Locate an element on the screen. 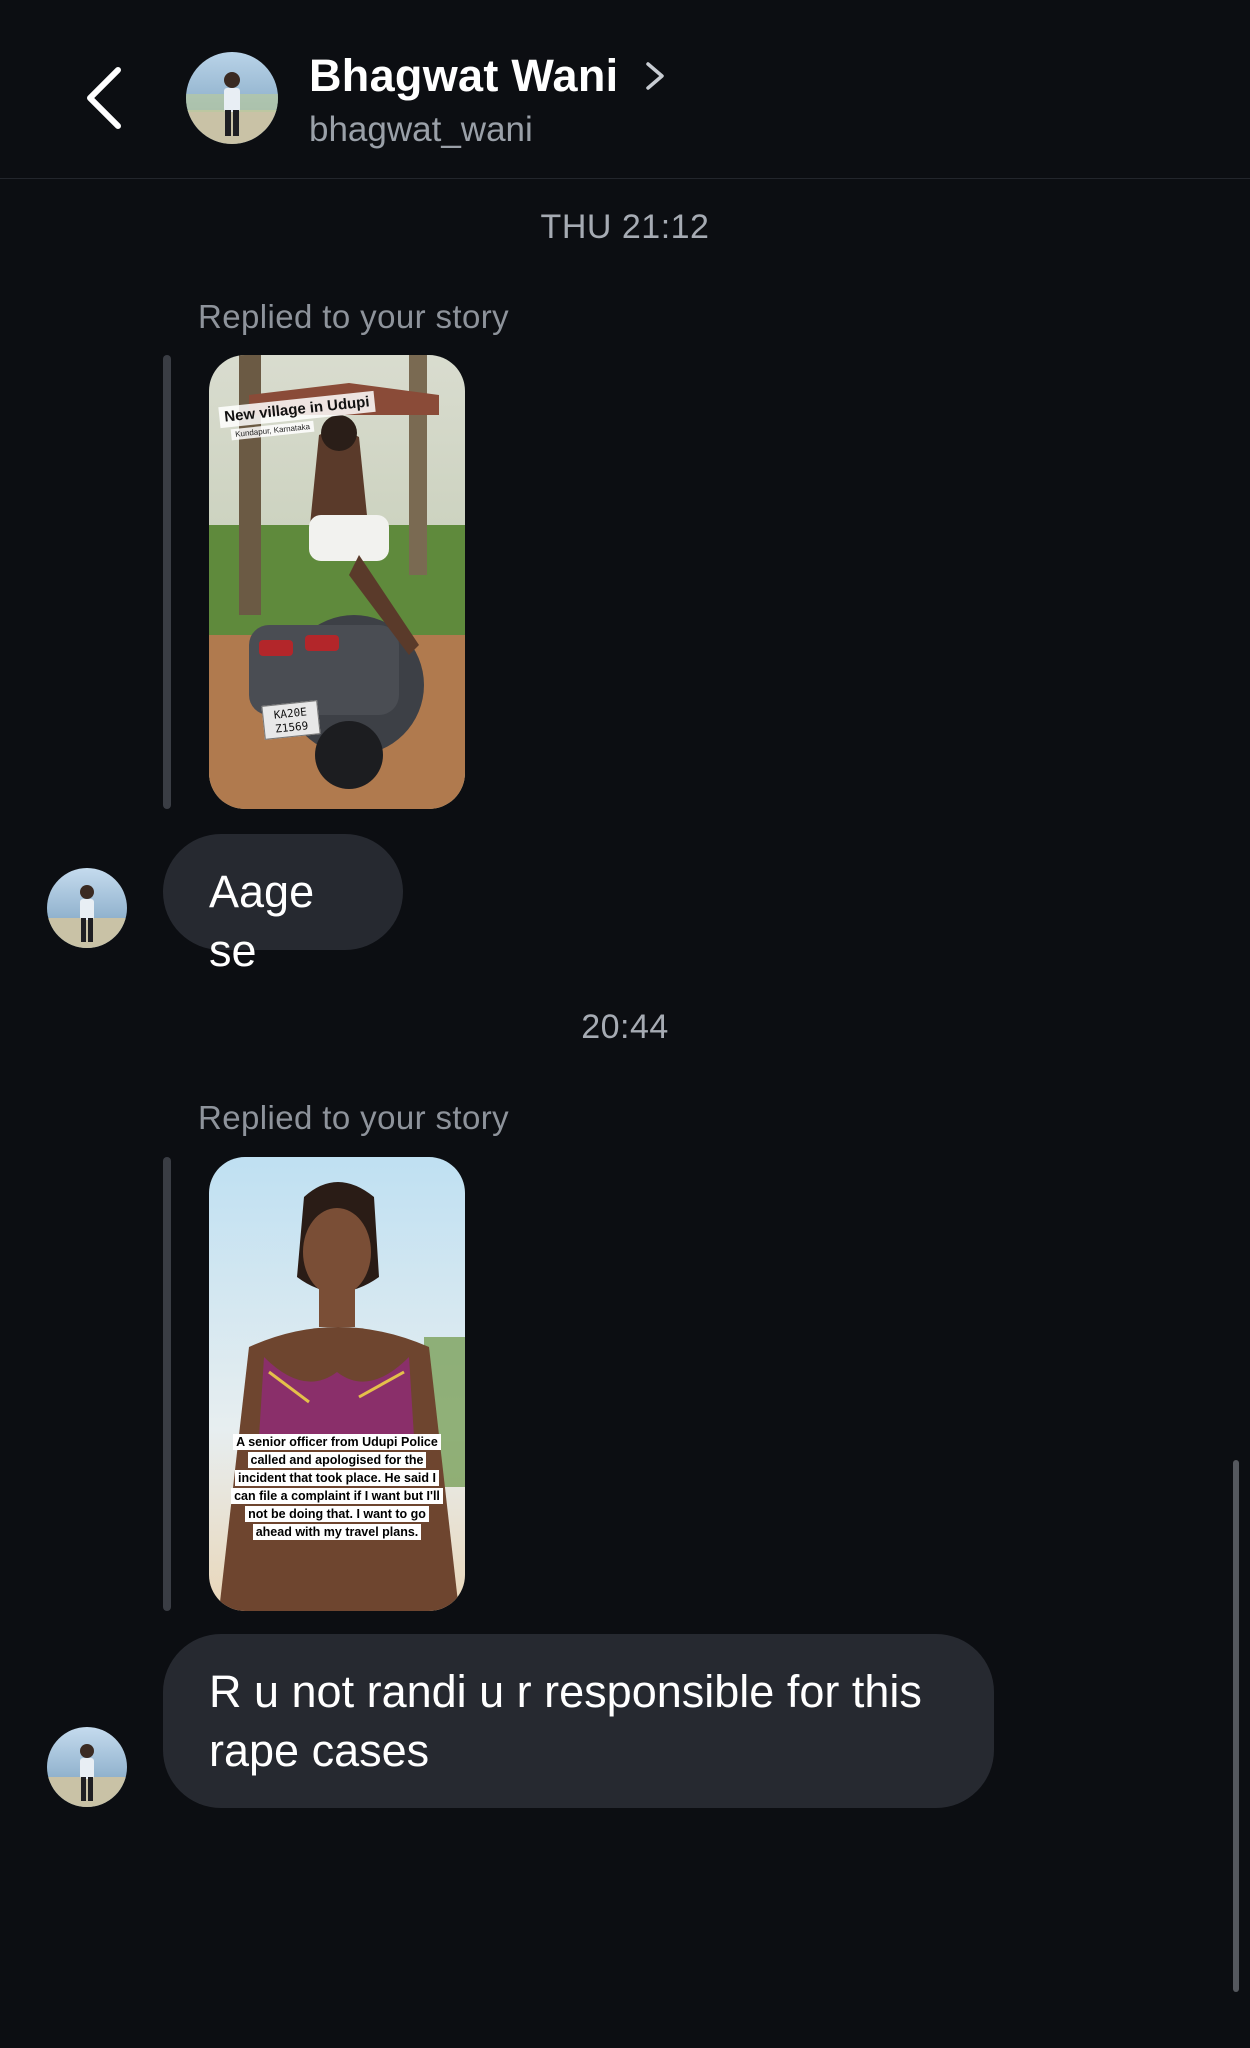 Image resolution: width=1250 pixels, height=2048 pixels. license-plate: KA20E Z1569 is located at coordinates (291, 720).